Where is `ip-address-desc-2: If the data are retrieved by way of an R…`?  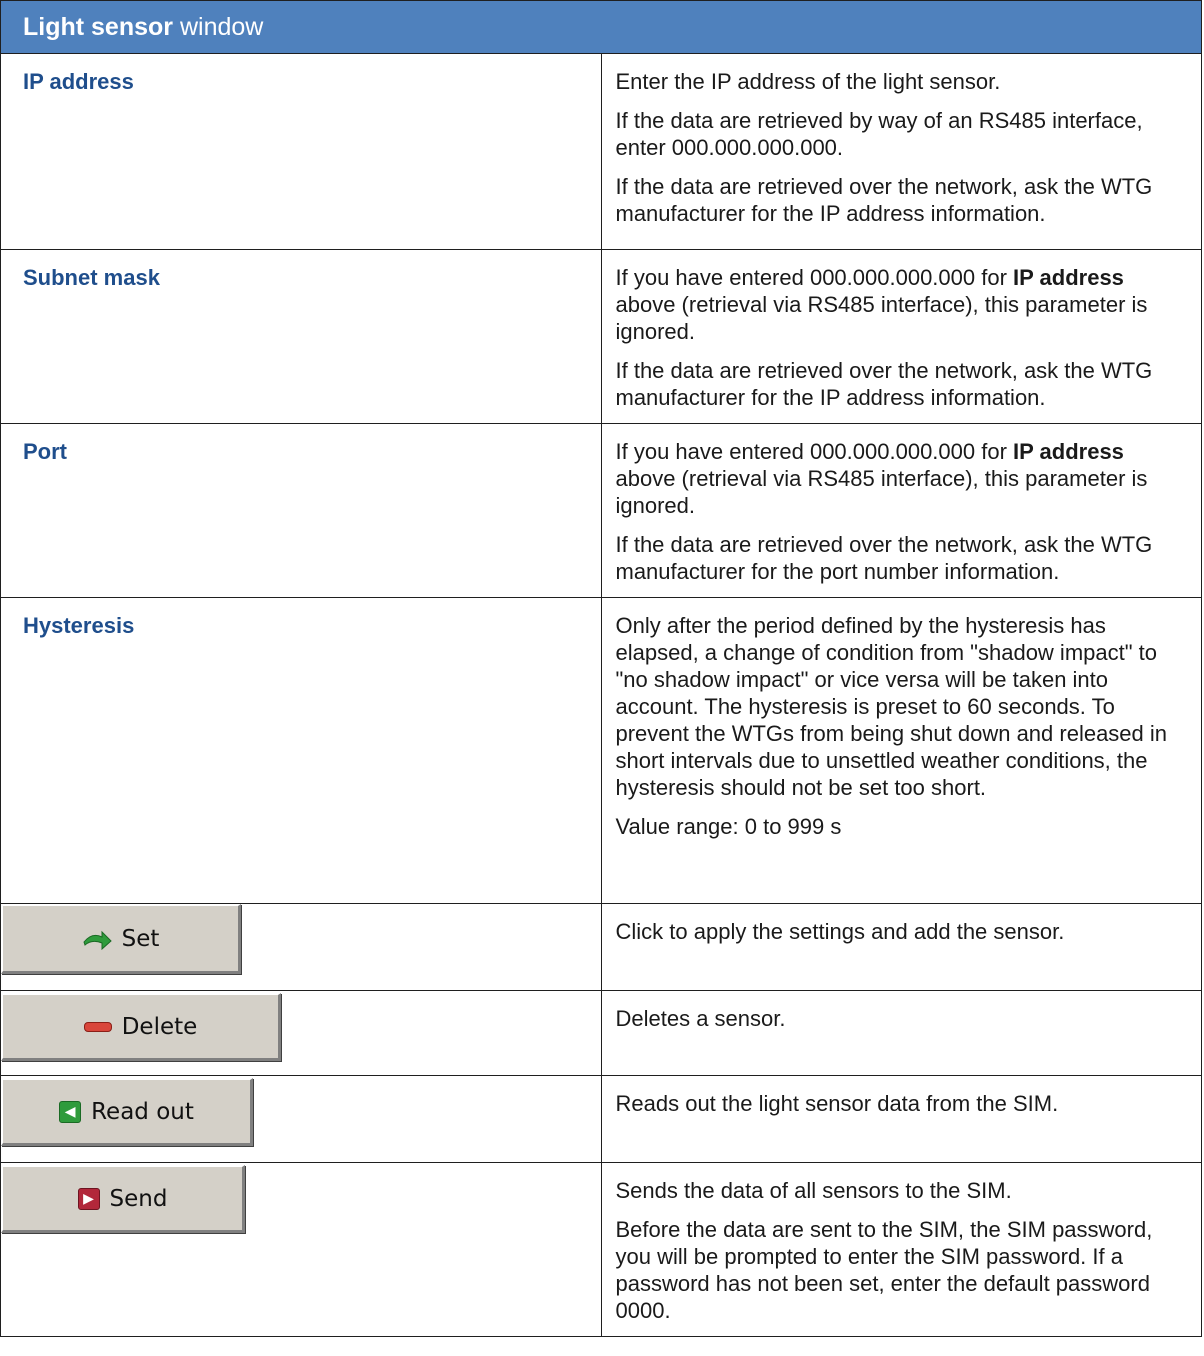
ip-address-desc-2: If the data are retrieved by way of an R… is located at coordinates (879, 134).